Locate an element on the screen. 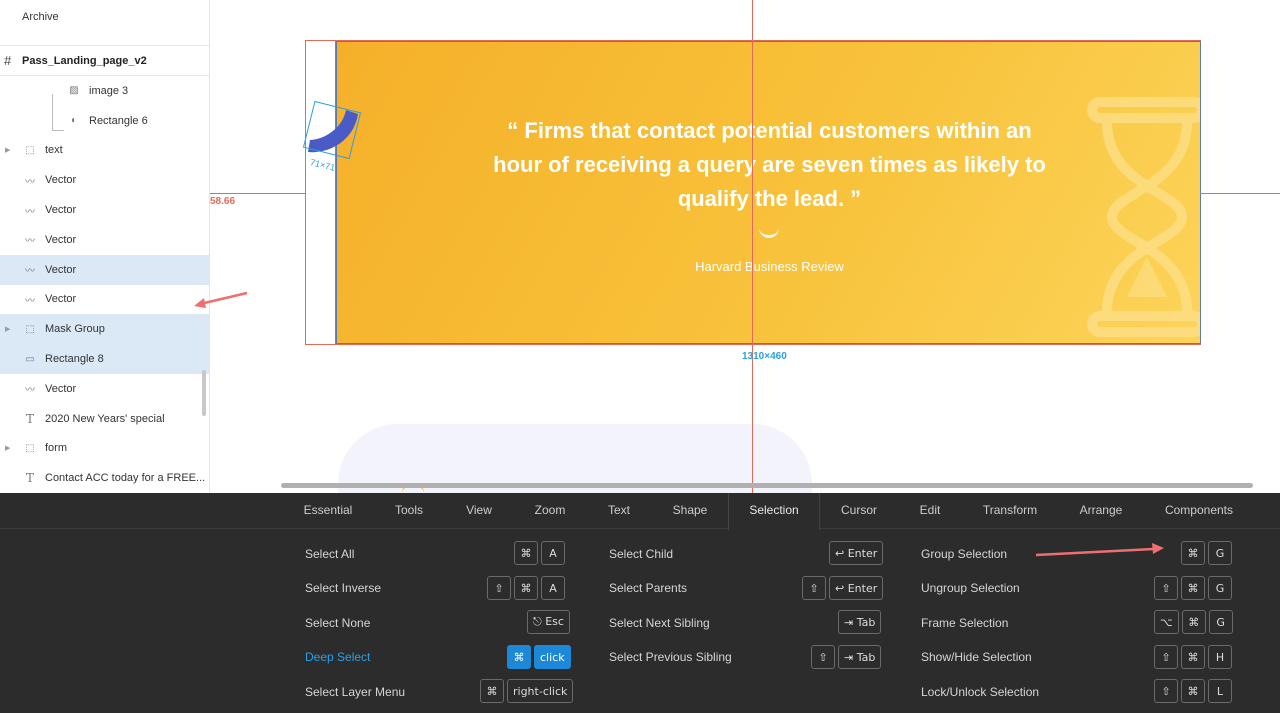  key-click: click is located at coordinates (552, 657).